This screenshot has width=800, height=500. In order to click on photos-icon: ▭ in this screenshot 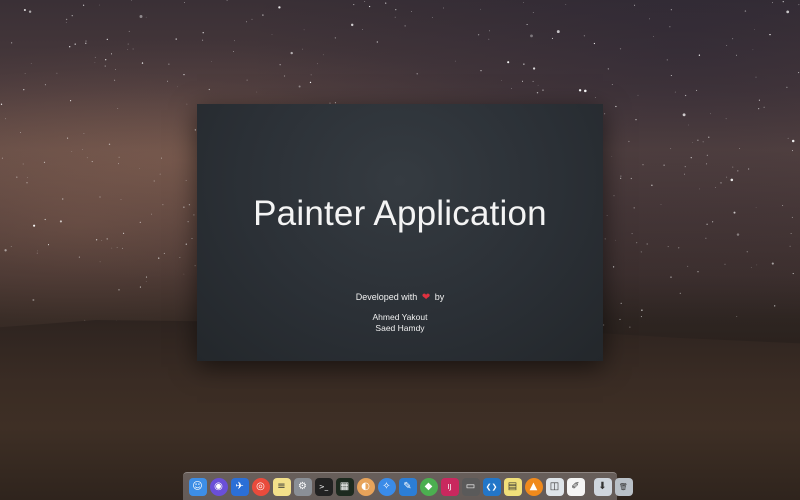, I will do `click(470, 486)`.